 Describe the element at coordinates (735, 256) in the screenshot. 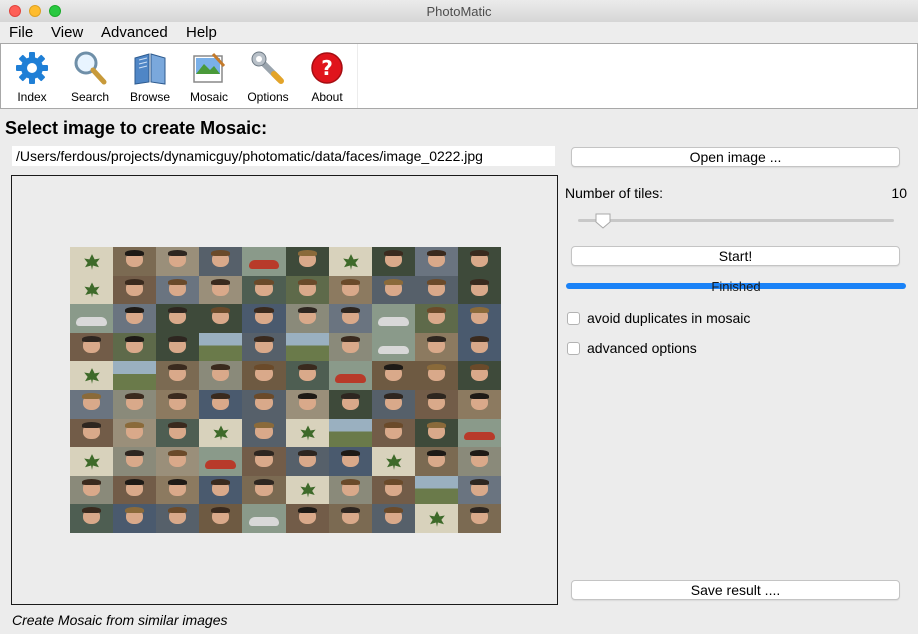

I see `start-button: Start!` at that location.